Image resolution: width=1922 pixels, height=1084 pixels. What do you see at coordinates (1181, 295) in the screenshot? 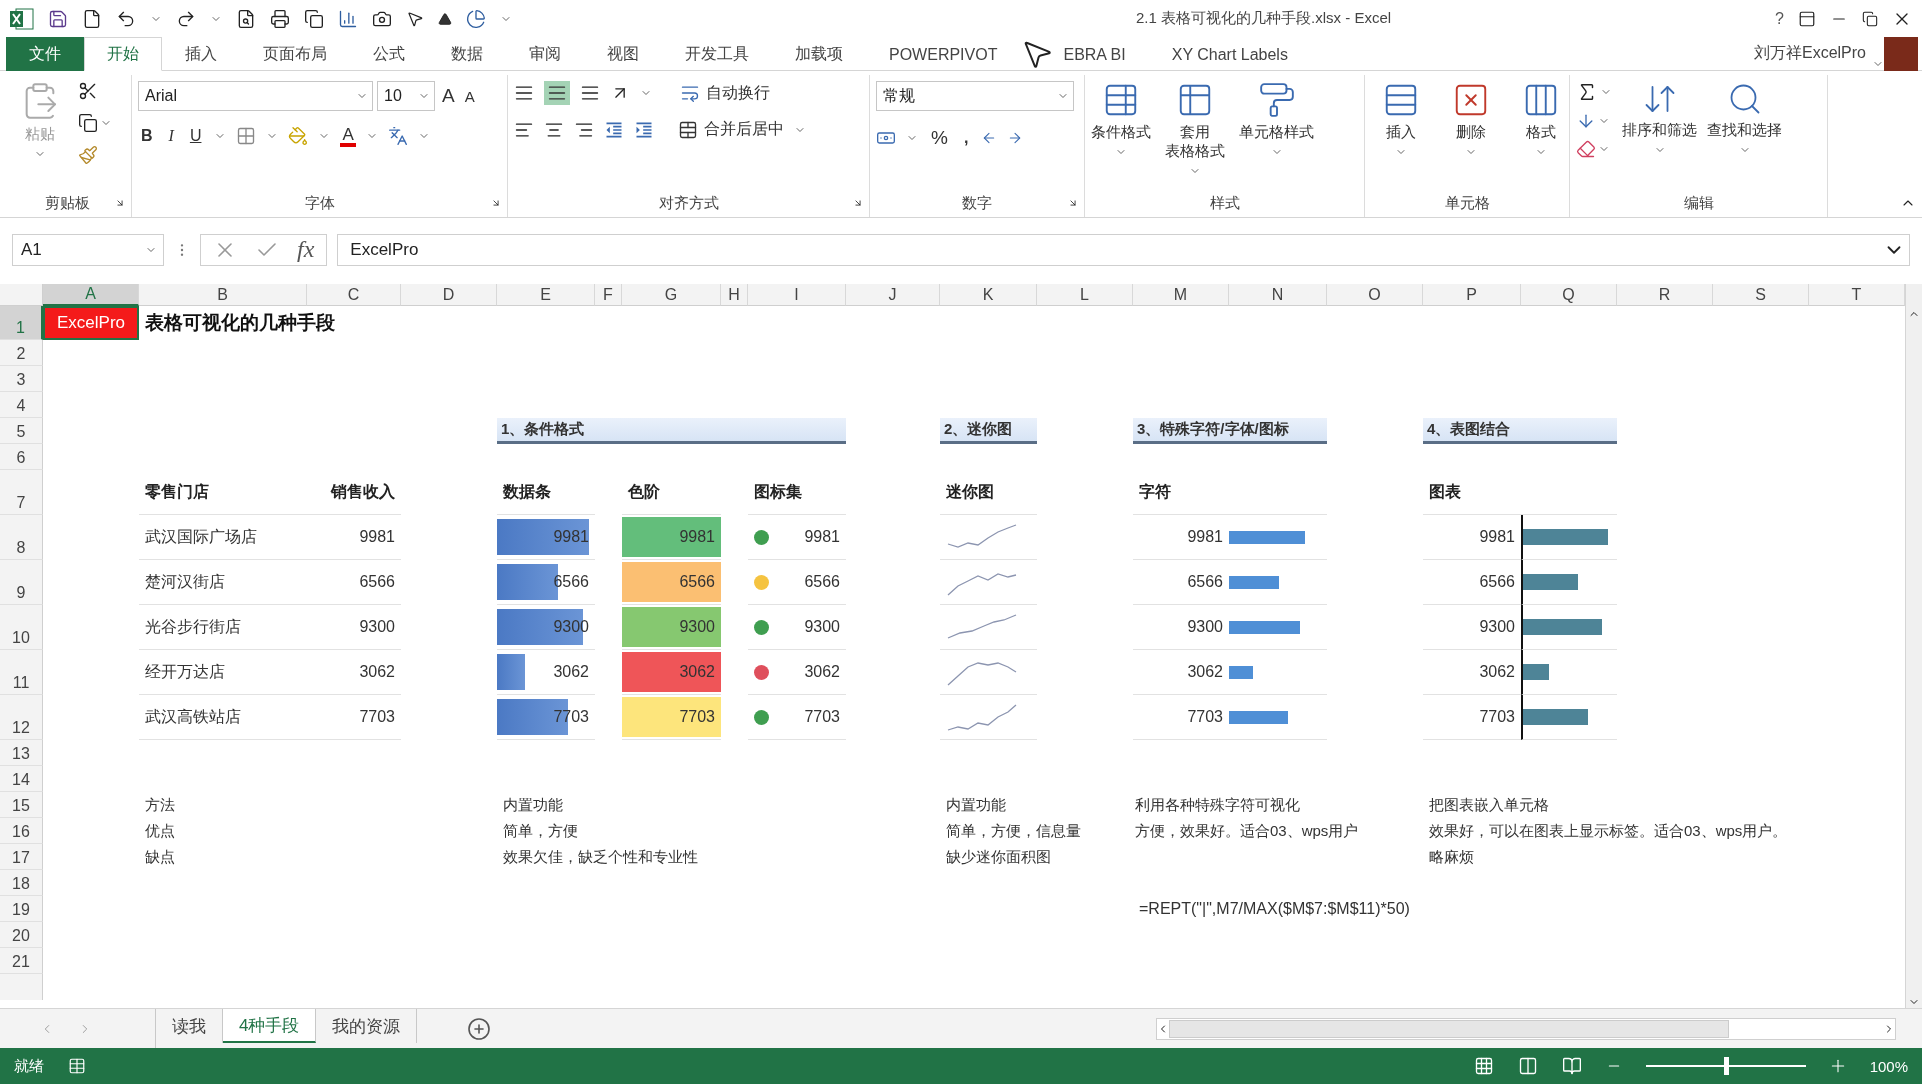
I see `column-header: M` at bounding box center [1181, 295].